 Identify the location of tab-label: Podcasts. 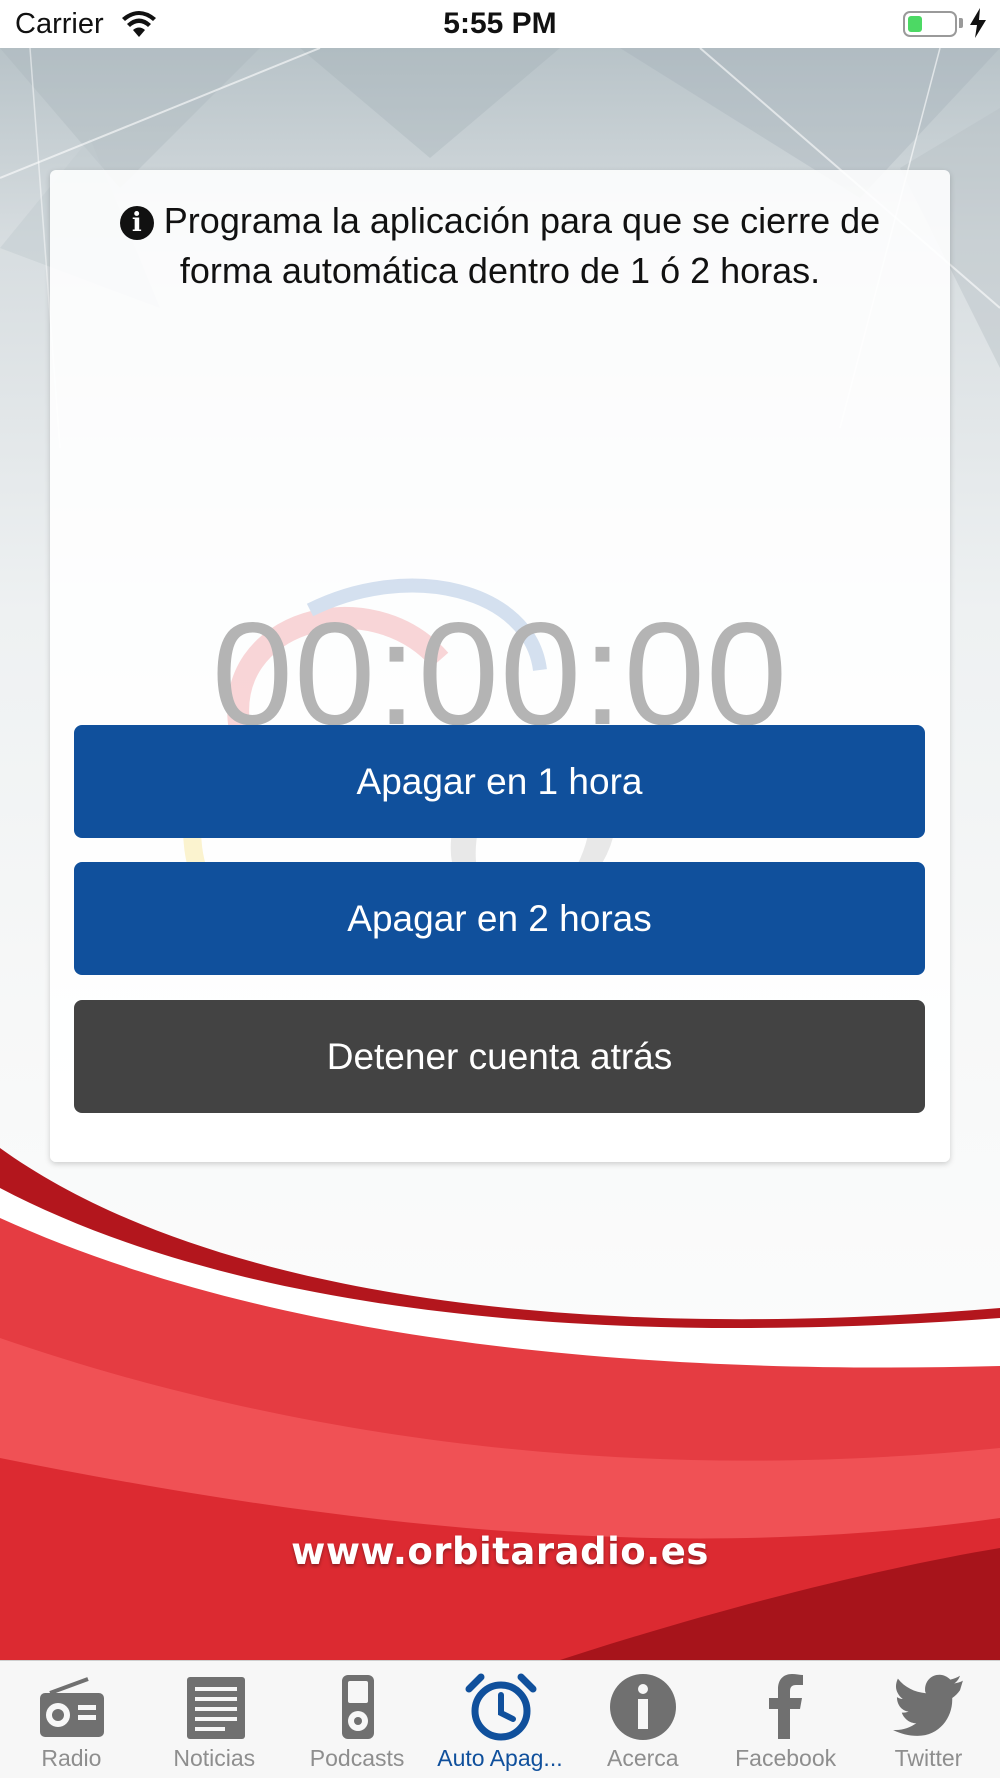
(357, 1758).